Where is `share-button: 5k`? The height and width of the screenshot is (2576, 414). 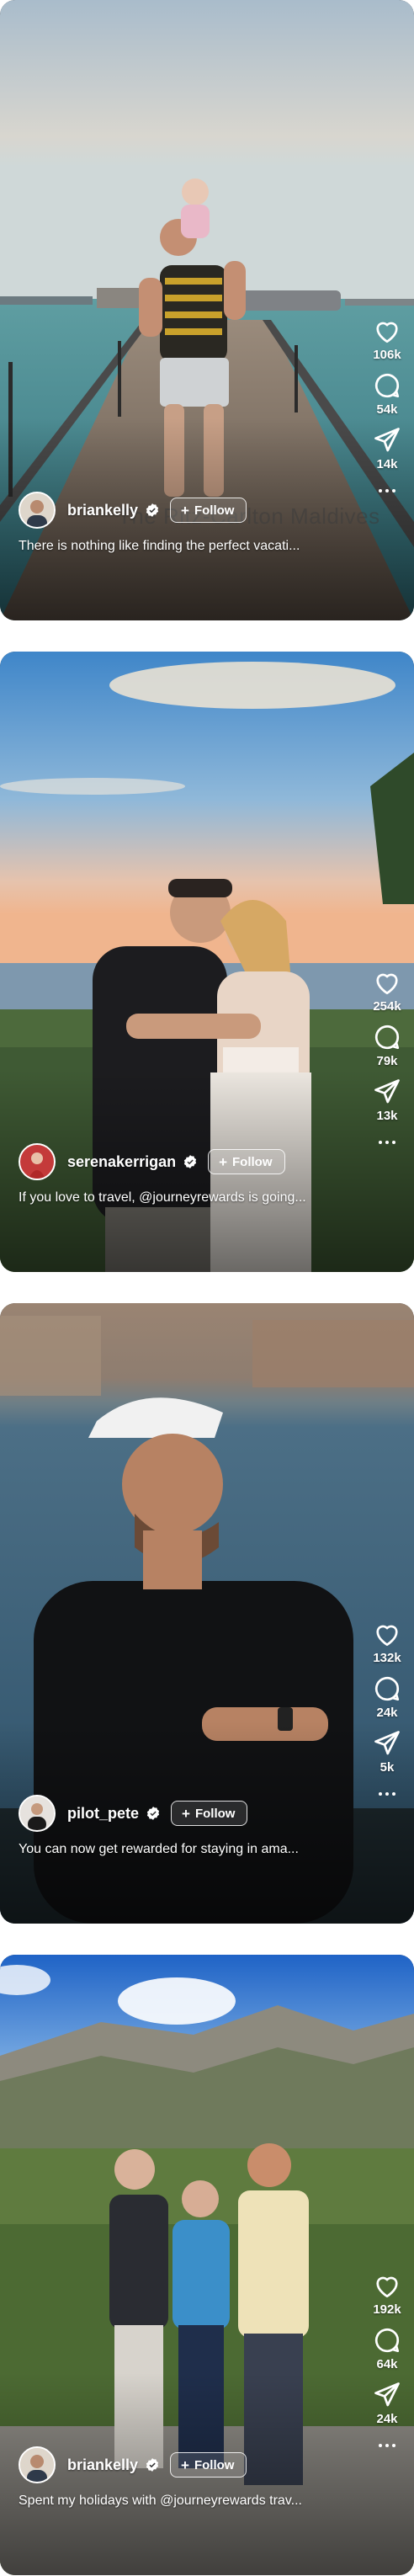 share-button: 5k is located at coordinates (387, 1751).